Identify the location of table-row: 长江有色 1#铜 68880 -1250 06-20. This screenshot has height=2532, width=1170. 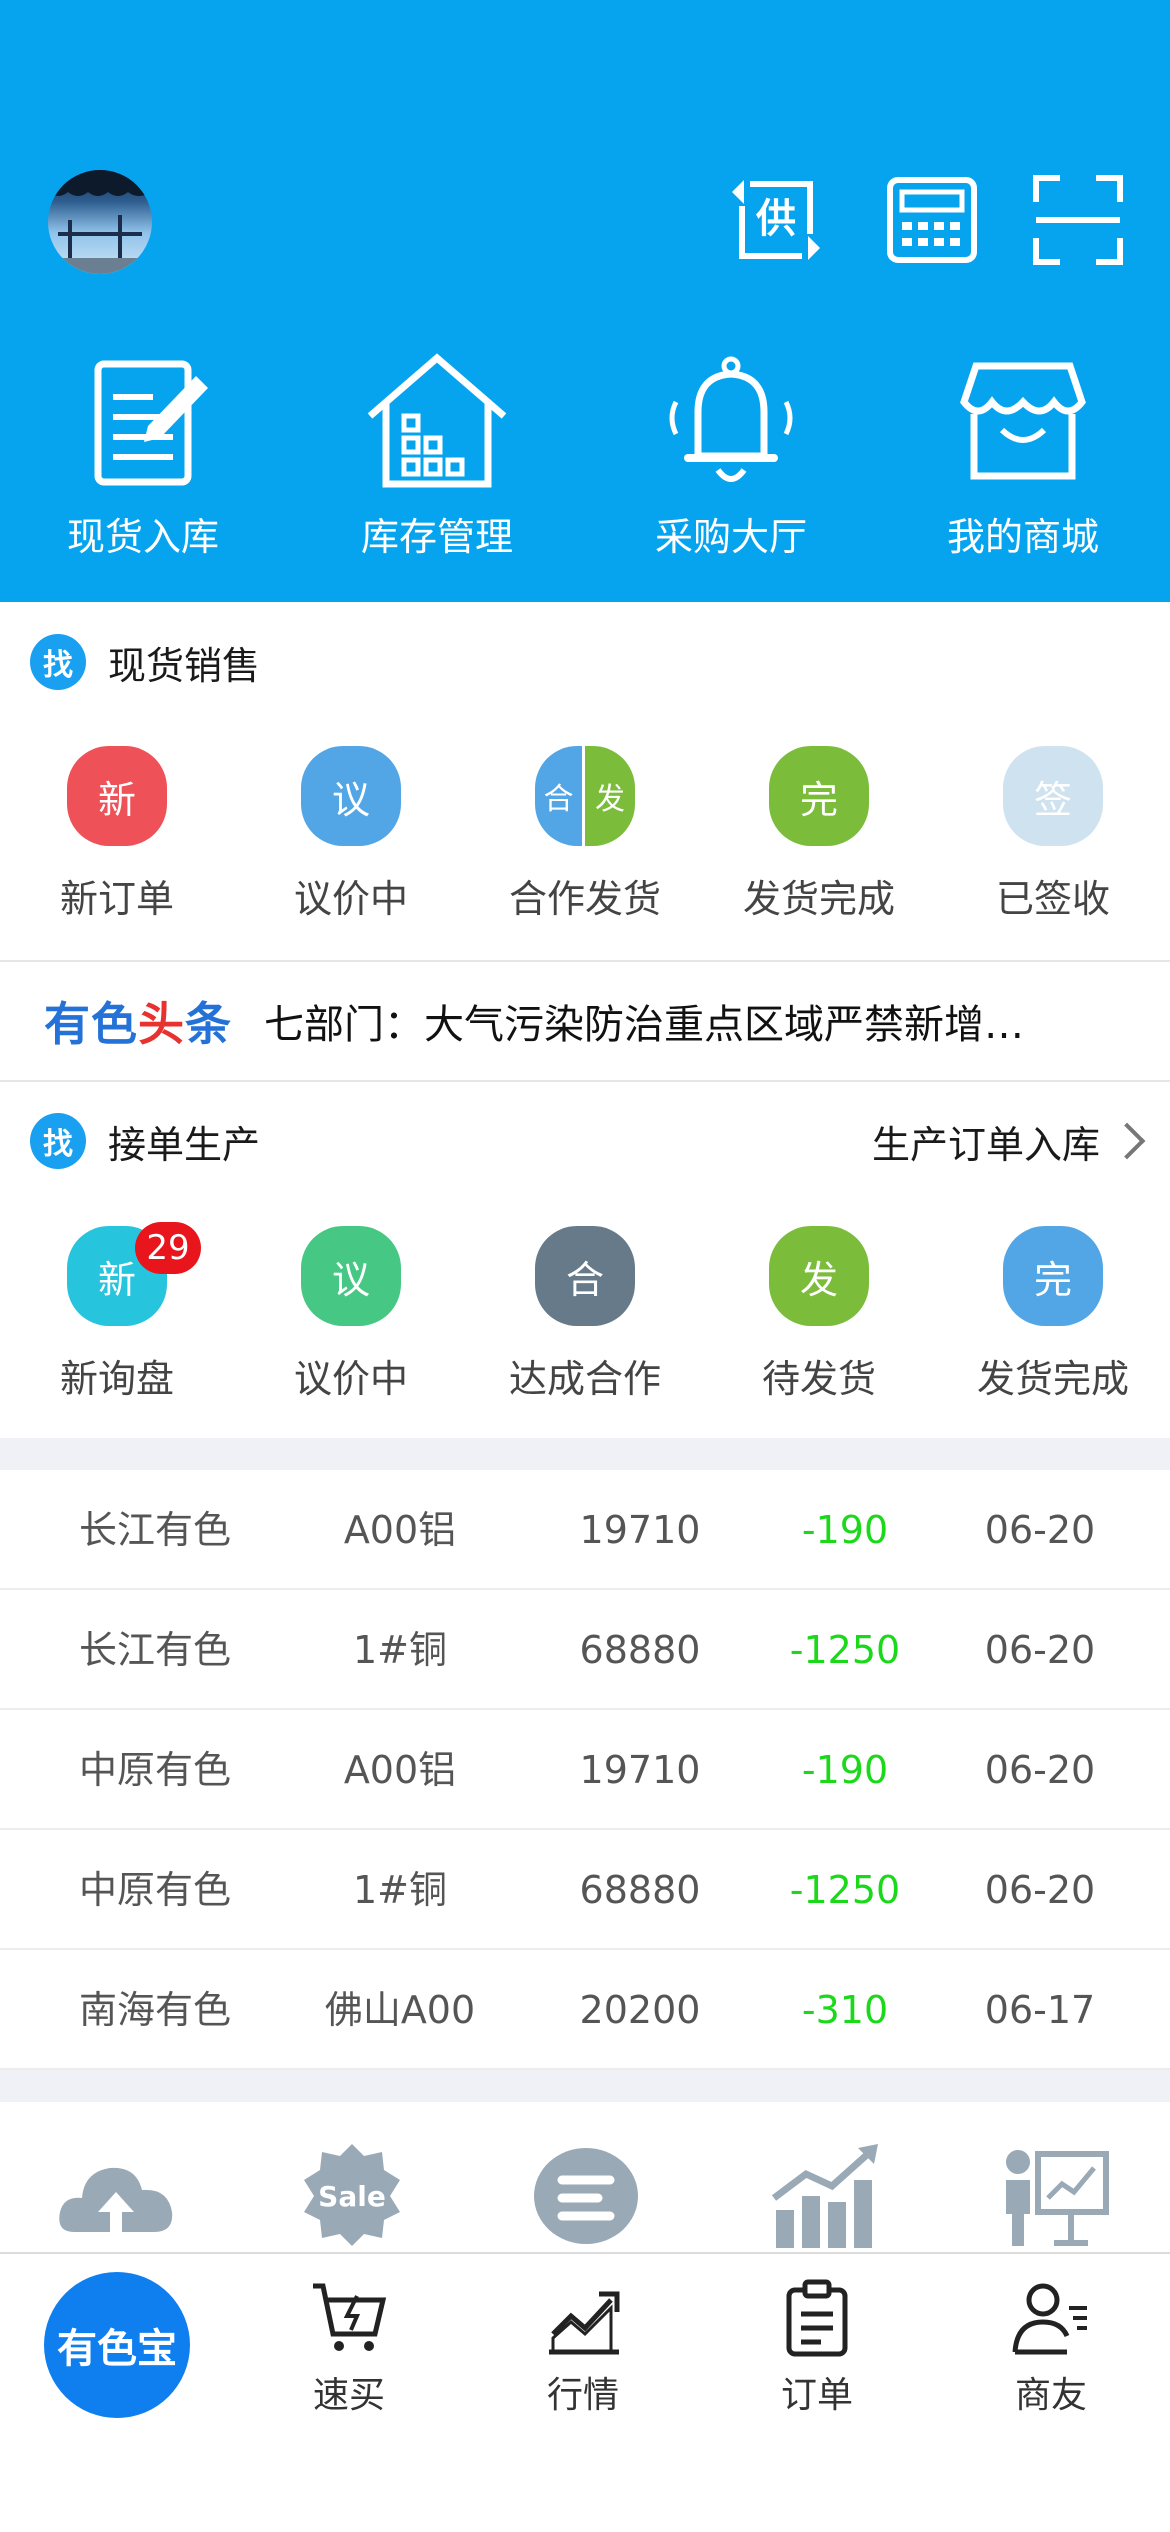
(585, 1650).